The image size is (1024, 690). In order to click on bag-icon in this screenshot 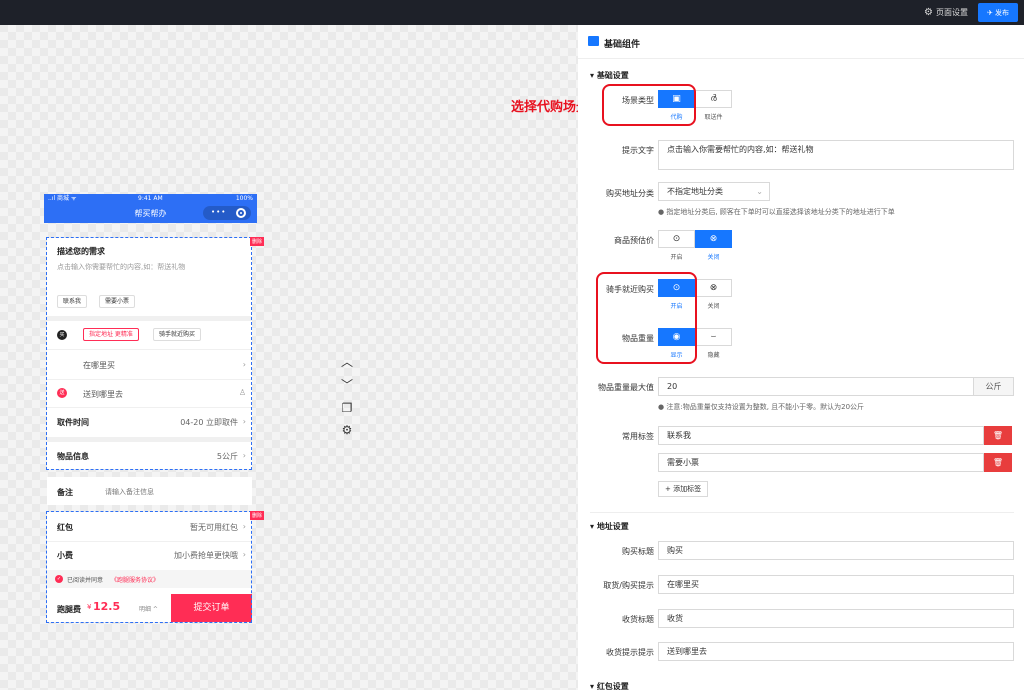, I will do `click(593, 41)`.